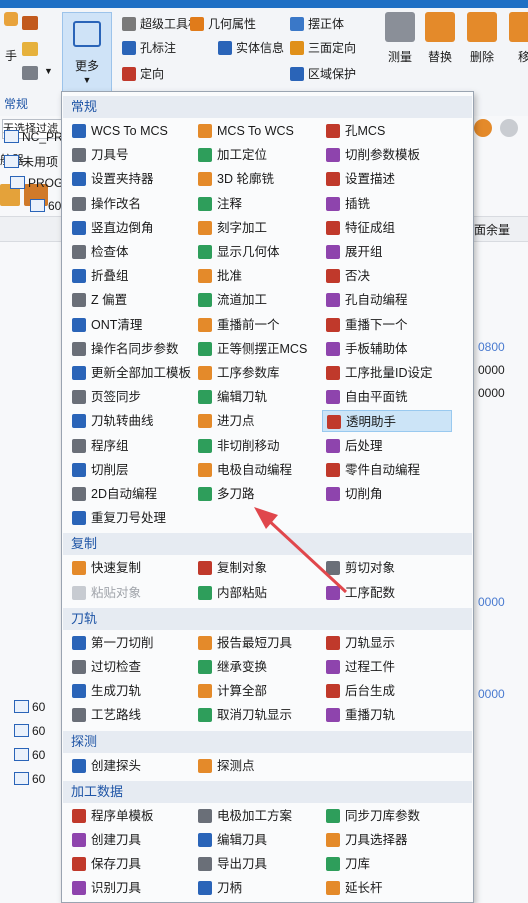 This screenshot has height=903, width=528. I want to click on ribbon-tool-0: 超级工具栏, so click(161, 24).